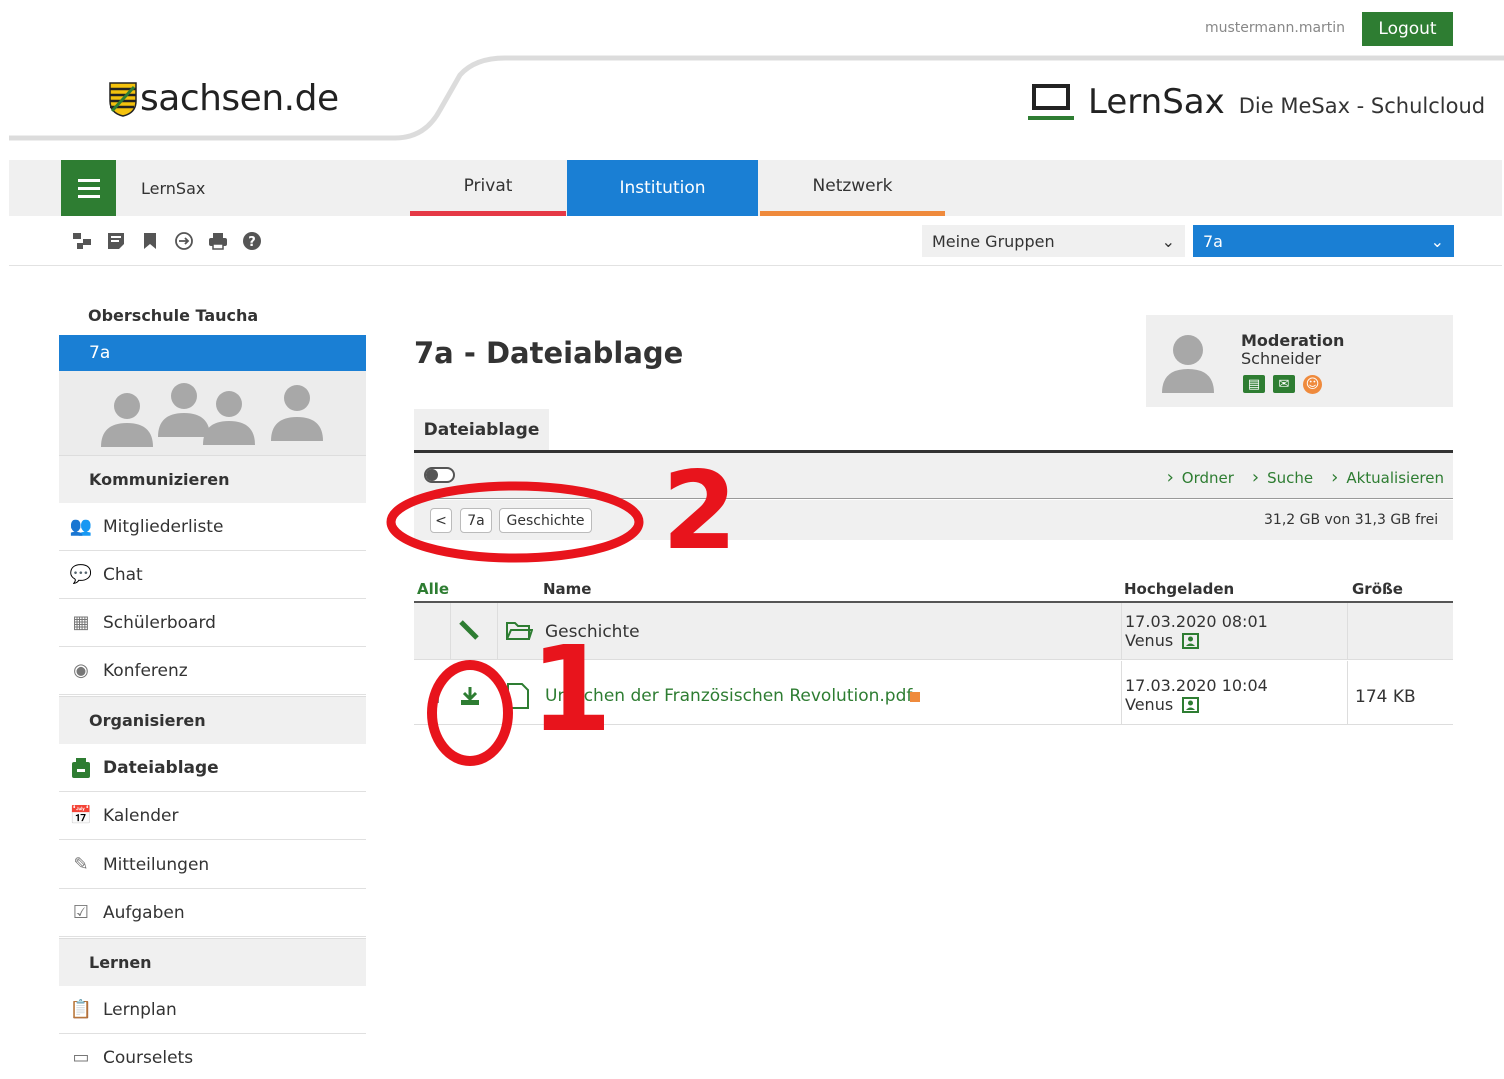  What do you see at coordinates (1156, 102) in the screenshot?
I see `lernsax-title: LernSax` at bounding box center [1156, 102].